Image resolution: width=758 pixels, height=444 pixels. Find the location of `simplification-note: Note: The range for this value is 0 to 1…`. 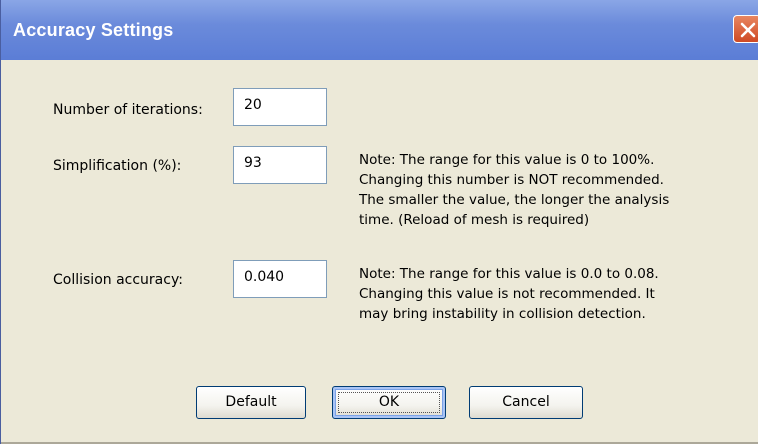

simplification-note: Note: The range for this value is 0 to 1… is located at coordinates (556, 190).